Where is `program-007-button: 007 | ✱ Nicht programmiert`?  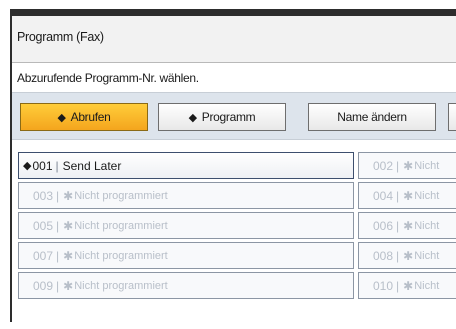 program-007-button: 007 | ✱ Nicht programmiert is located at coordinates (186, 255).